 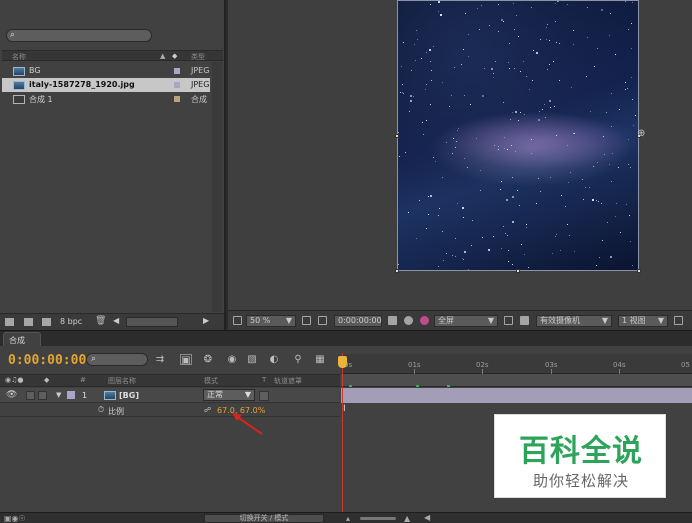 I want to click on mini-flowchart-icon: ⇉, so click(x=160, y=359).